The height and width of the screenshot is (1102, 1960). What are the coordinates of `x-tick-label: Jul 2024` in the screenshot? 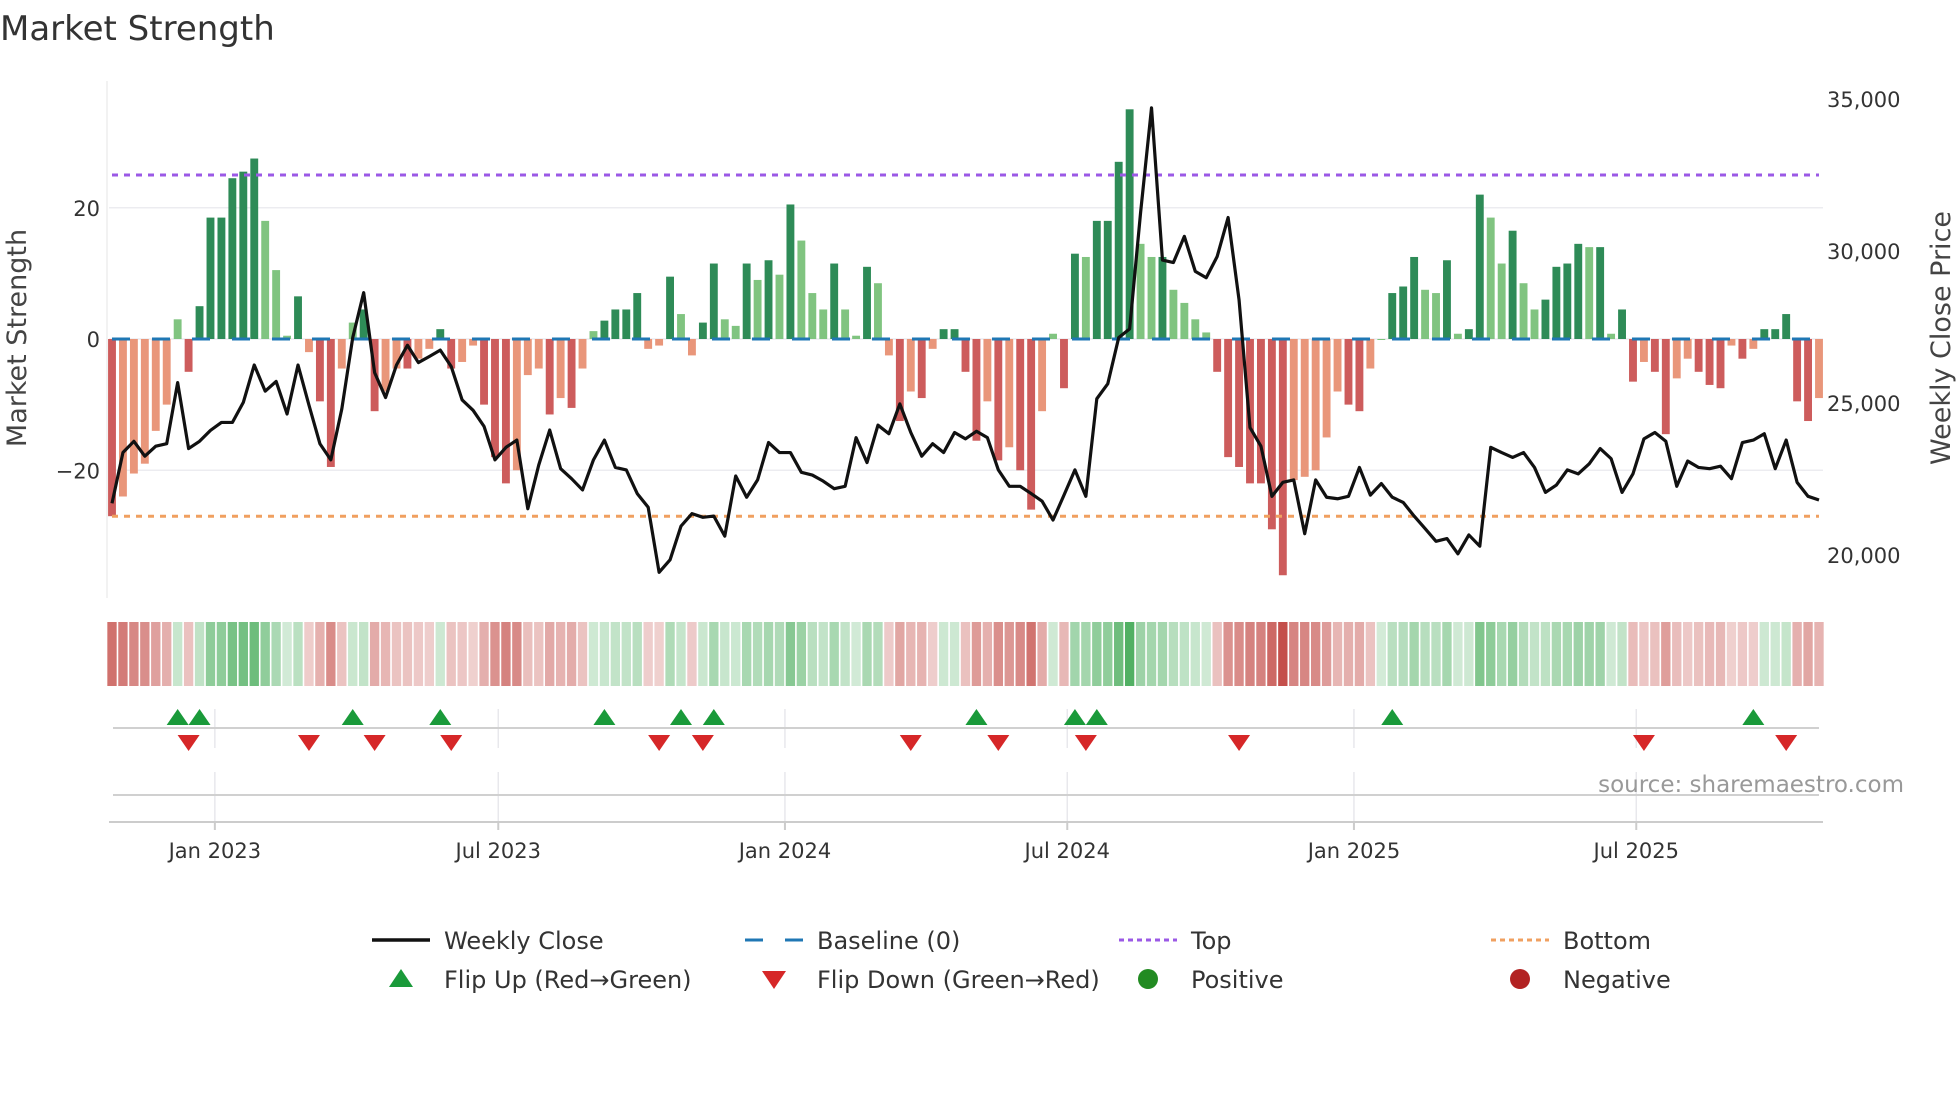 It's located at (1066, 851).